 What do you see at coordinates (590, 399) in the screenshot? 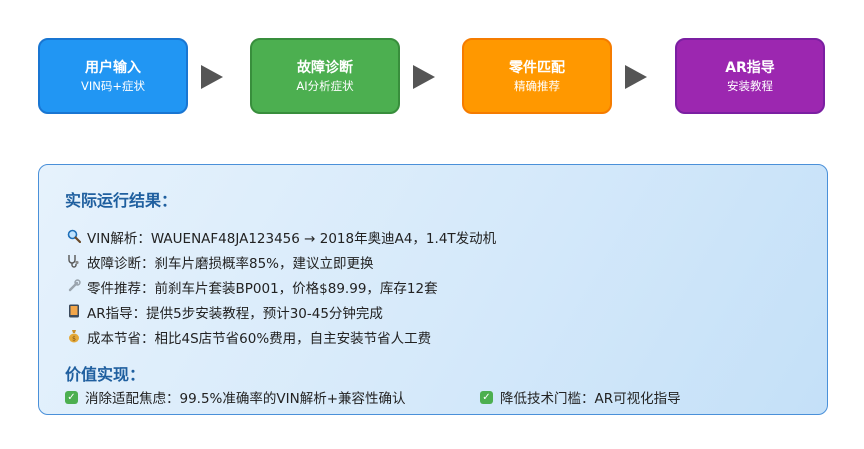
I see `value-text: 降低技术门槛：AR可视化指导` at bounding box center [590, 399].